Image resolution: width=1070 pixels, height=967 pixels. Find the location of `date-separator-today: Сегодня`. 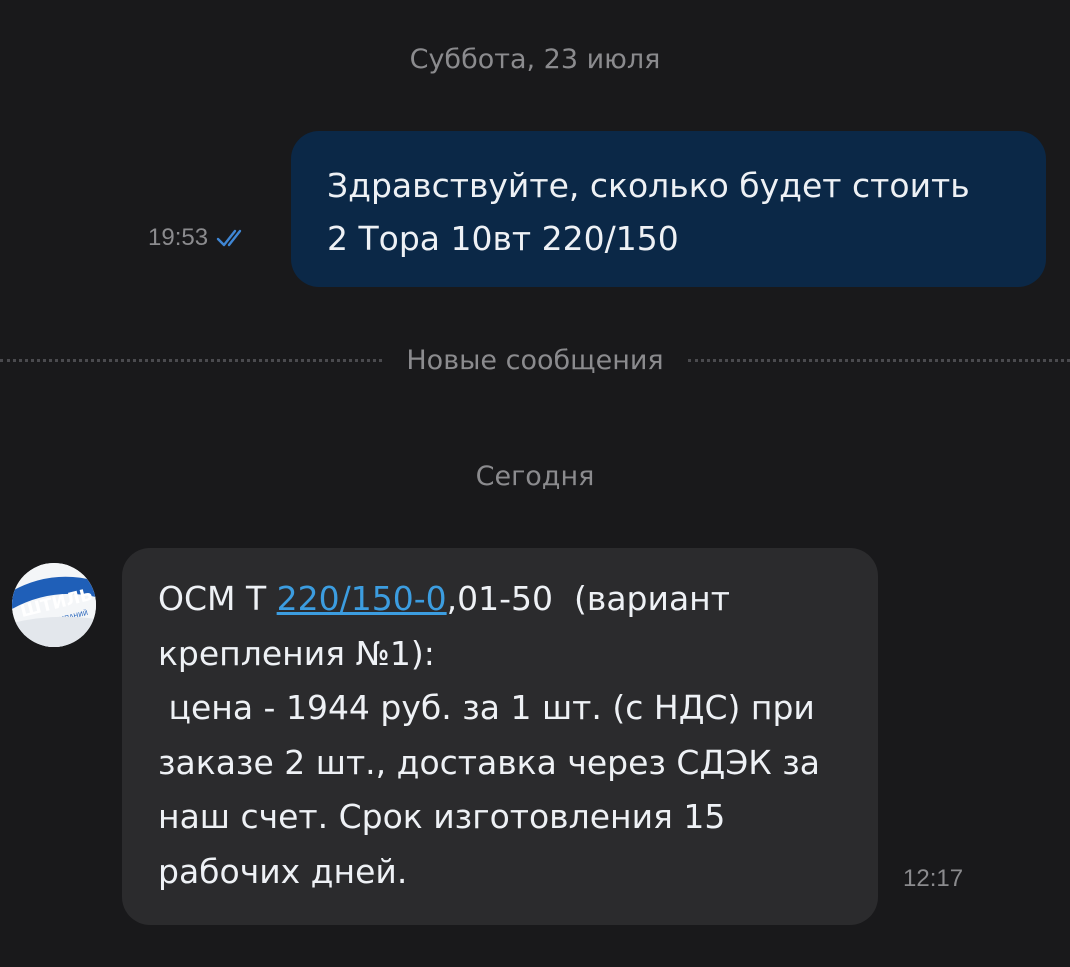

date-separator-today: Сегодня is located at coordinates (535, 476).